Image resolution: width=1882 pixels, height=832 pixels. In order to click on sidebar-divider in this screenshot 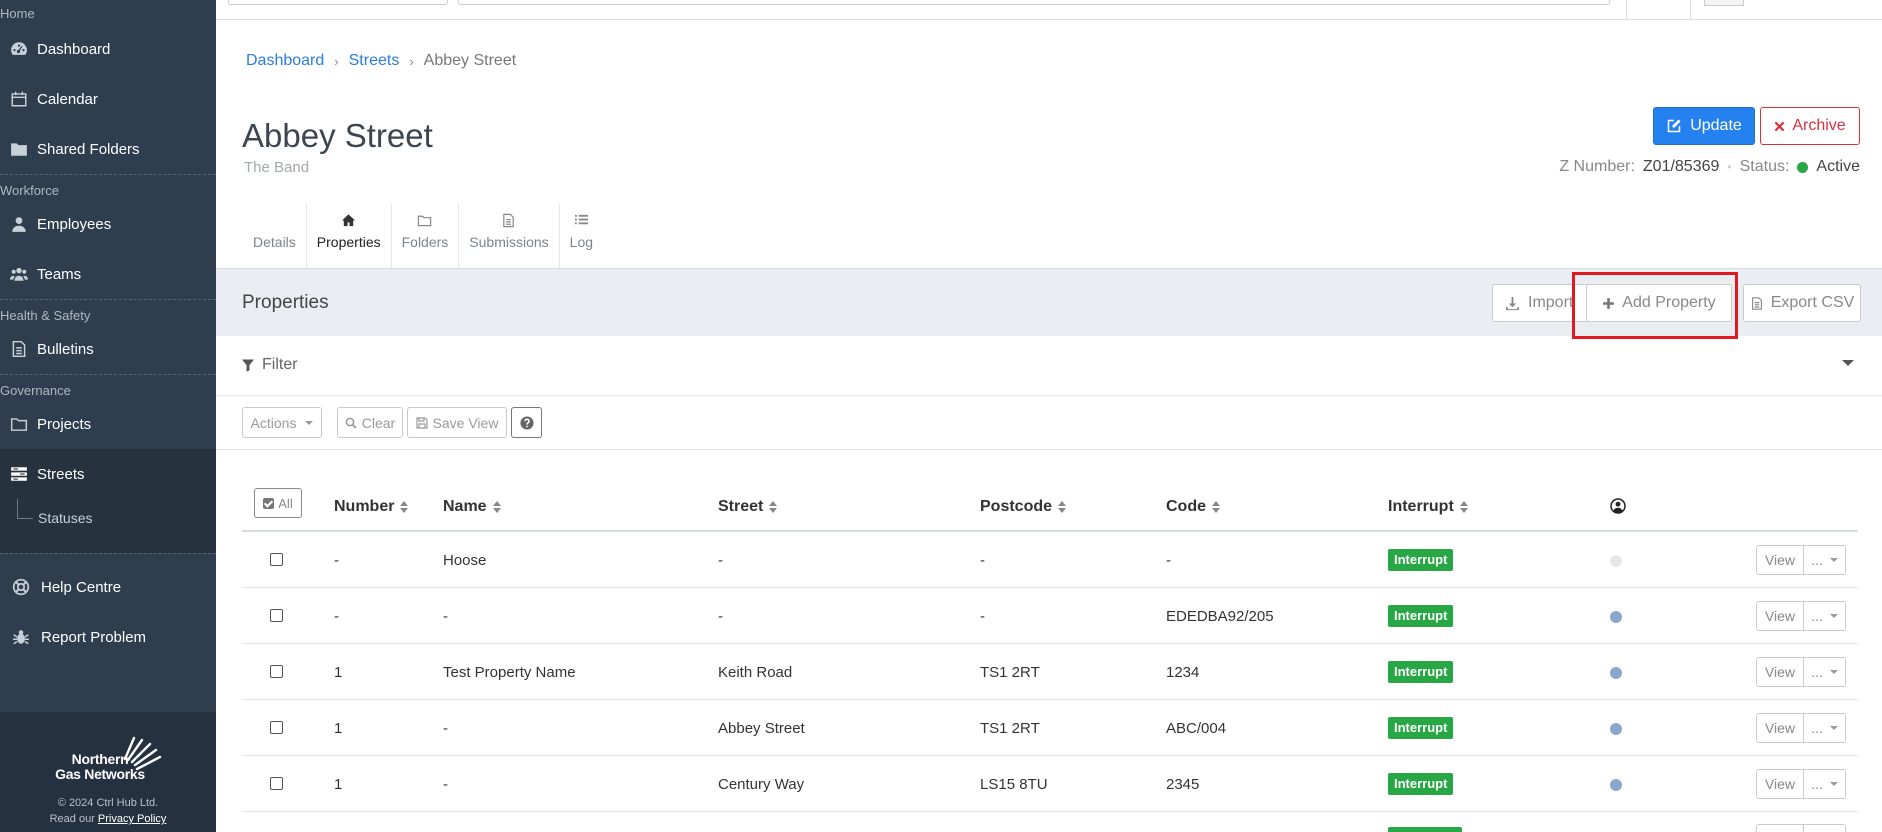, I will do `click(108, 553)`.